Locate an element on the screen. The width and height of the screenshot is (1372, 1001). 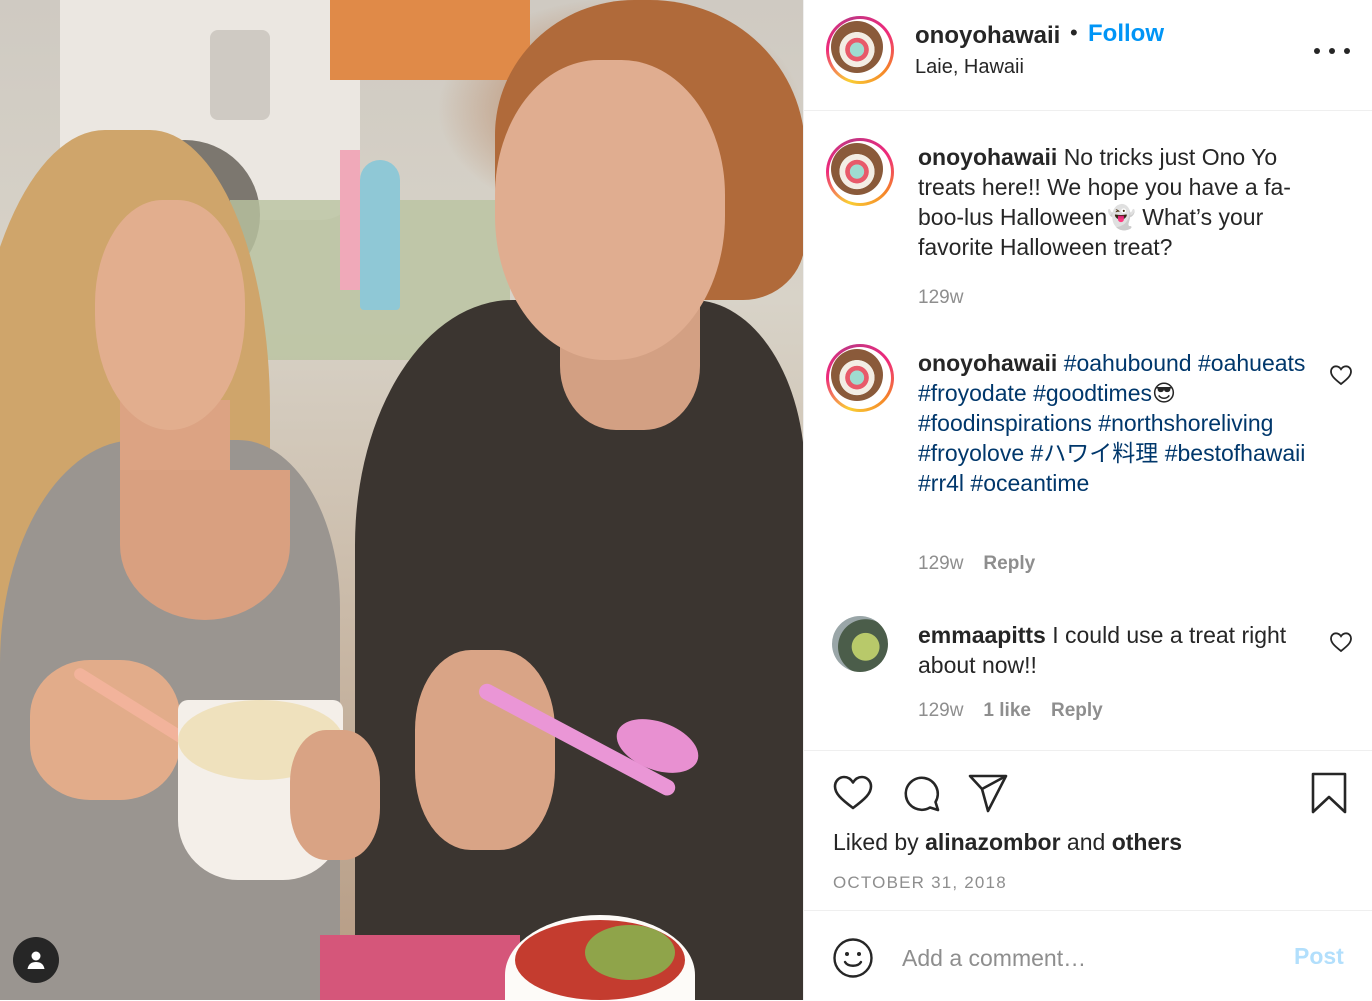
header-username: onoyohawaii is located at coordinates (987, 36).